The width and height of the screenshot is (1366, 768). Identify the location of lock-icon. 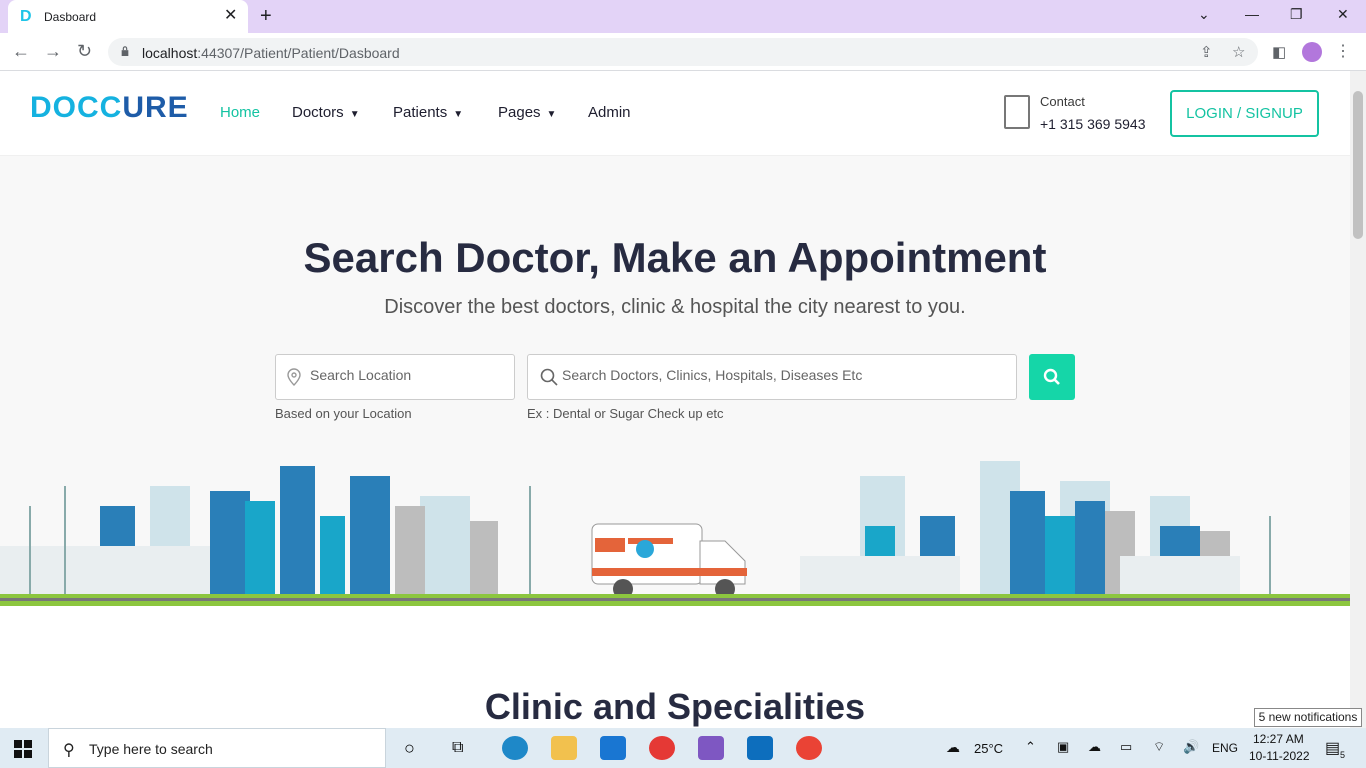
(125, 51).